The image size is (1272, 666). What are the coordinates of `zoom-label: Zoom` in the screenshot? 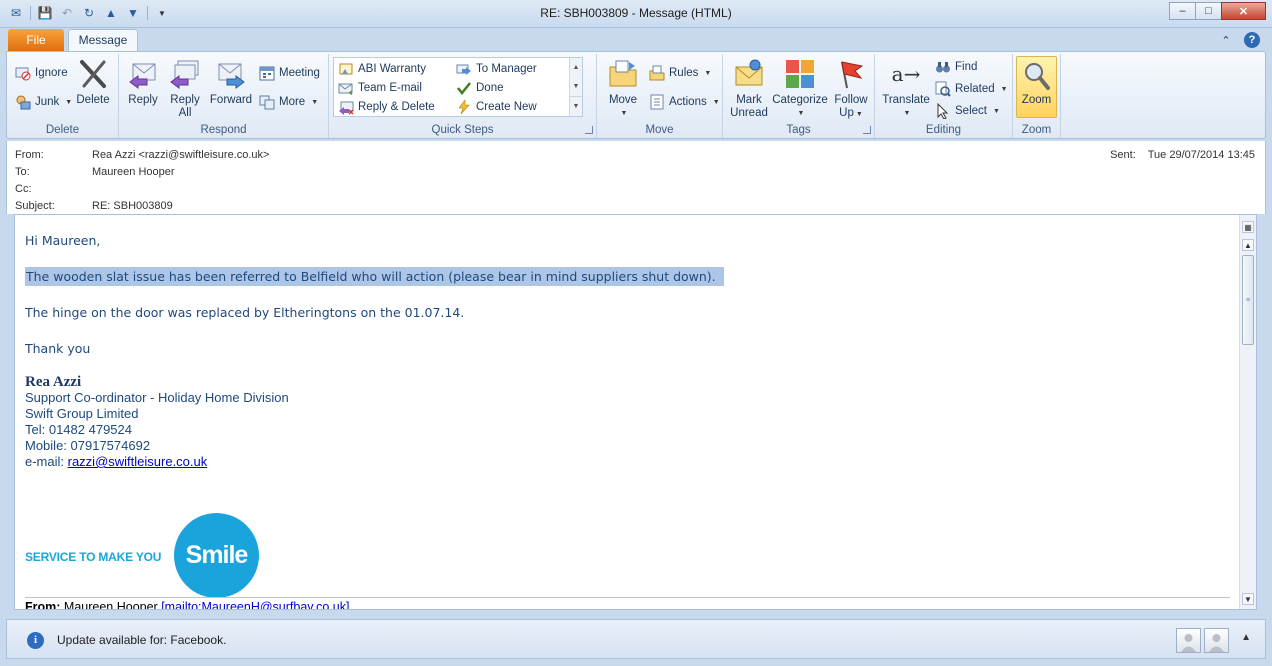 It's located at (1036, 100).